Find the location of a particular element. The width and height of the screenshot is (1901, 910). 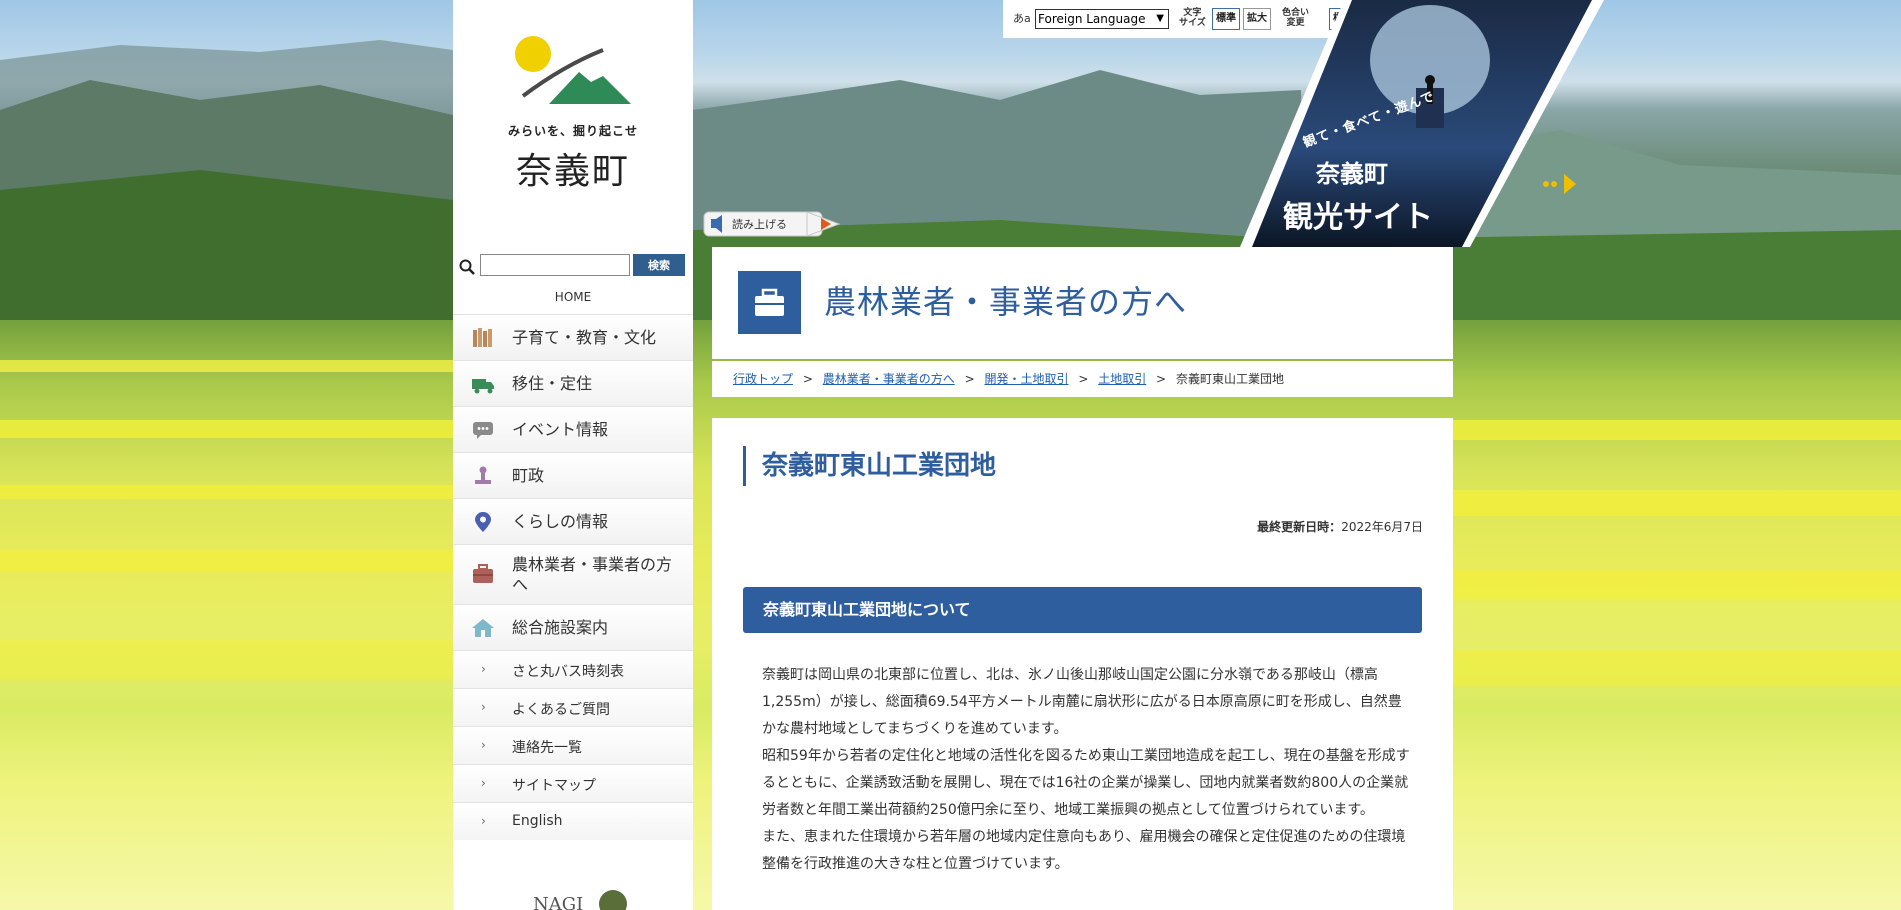

nav-label: 町政 is located at coordinates (528, 475).